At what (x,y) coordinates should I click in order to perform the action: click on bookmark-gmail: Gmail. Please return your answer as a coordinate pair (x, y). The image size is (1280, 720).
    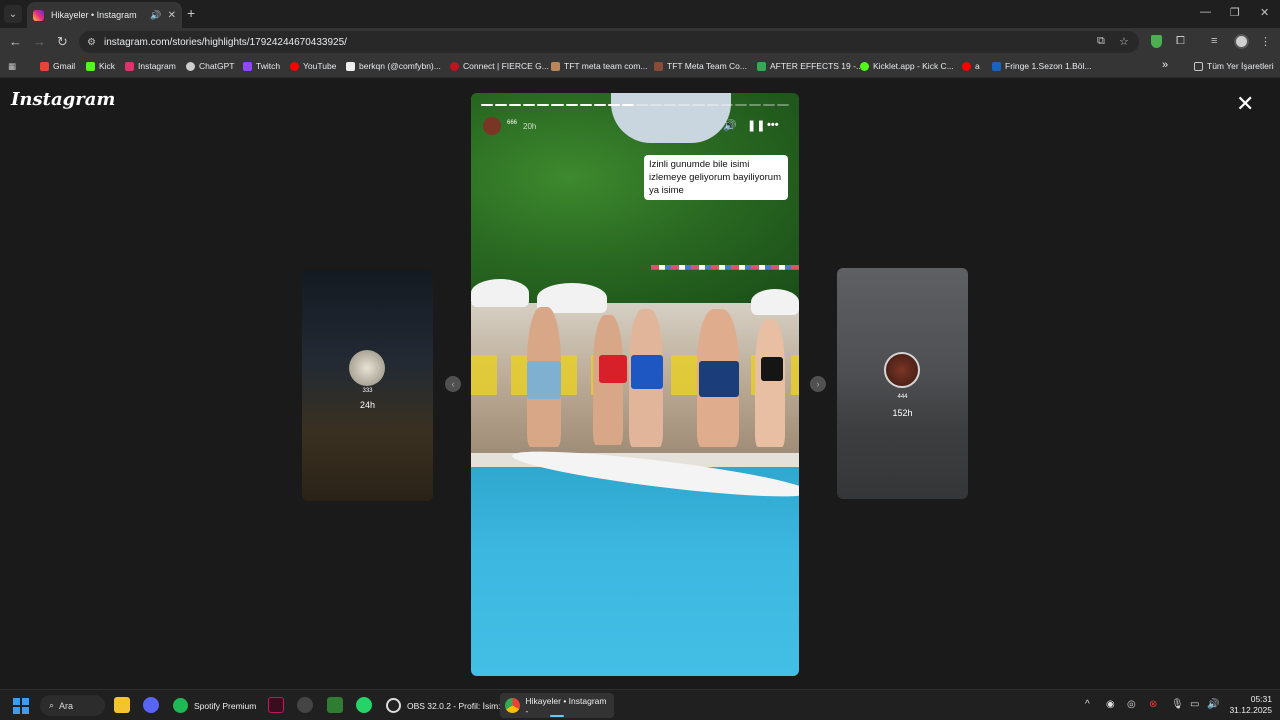
    Looking at the image, I should click on (57, 66).